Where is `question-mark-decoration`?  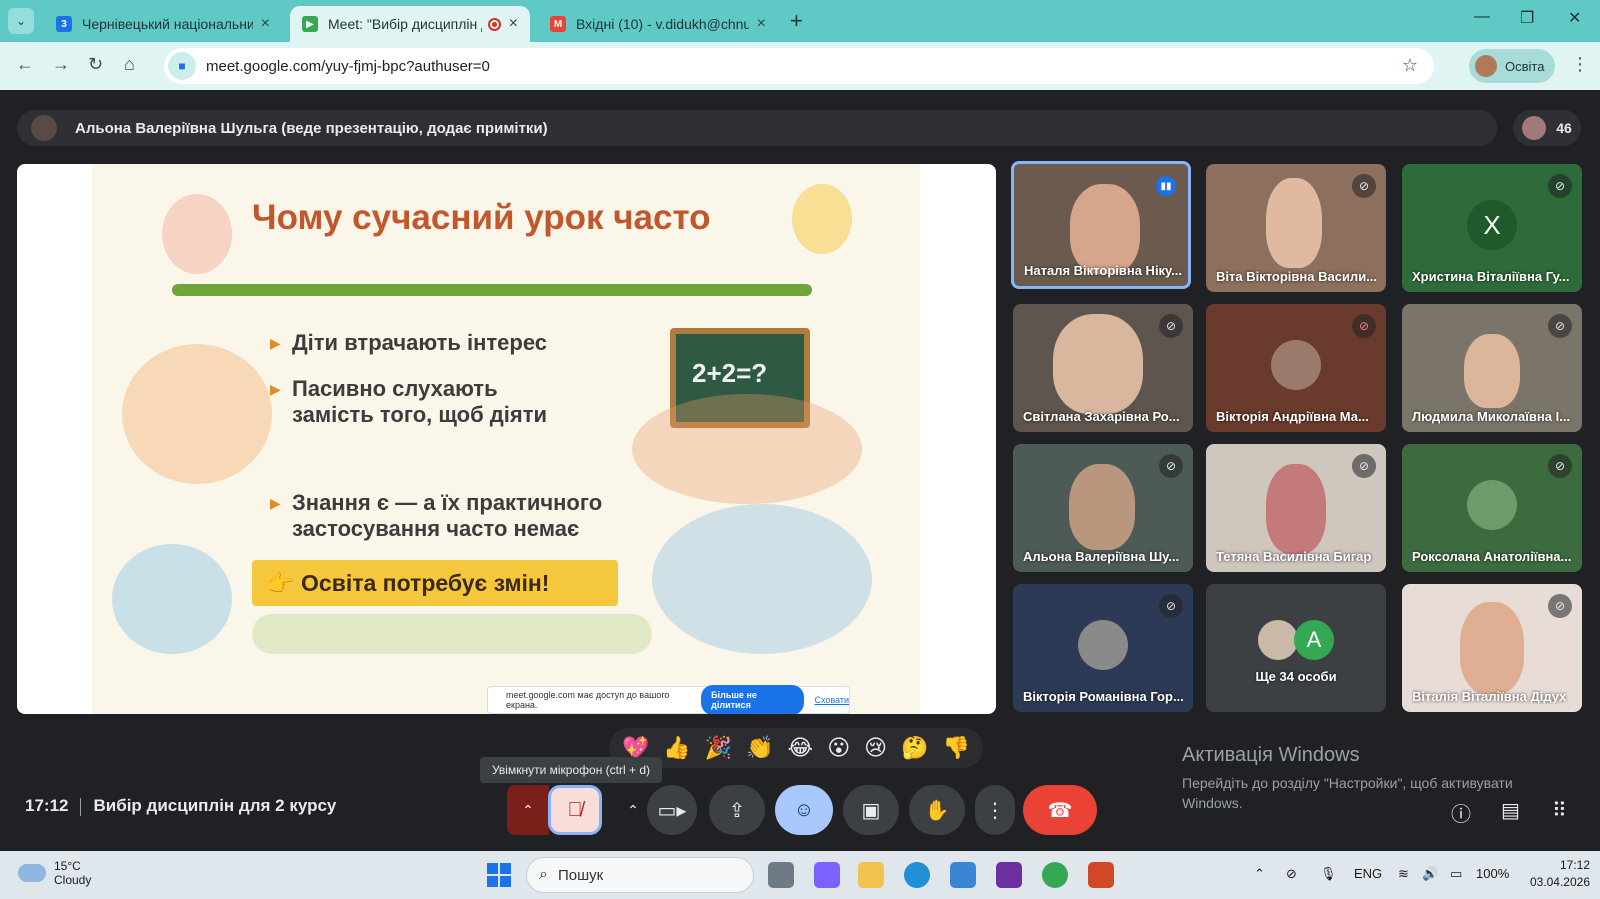
question-mark-decoration is located at coordinates (197, 234).